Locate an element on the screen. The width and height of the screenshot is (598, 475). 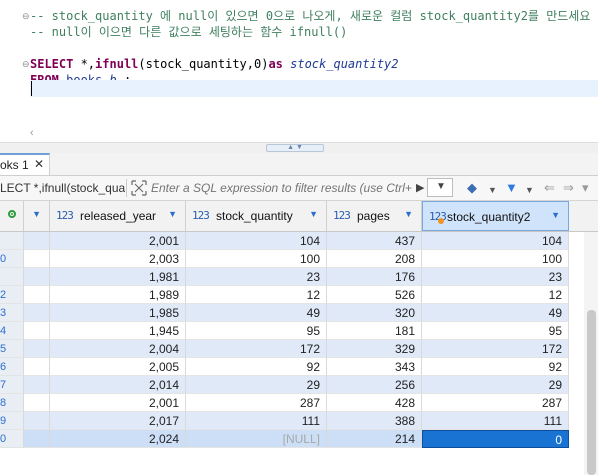
cell-stock-quantity2: 0 is located at coordinates (495, 439).